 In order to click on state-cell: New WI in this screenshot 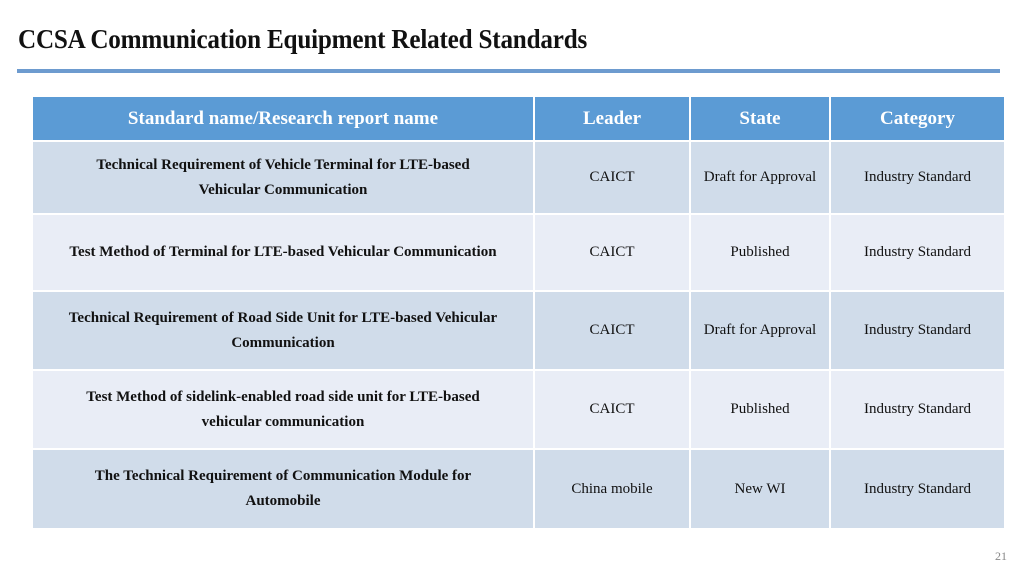, I will do `click(760, 489)`.